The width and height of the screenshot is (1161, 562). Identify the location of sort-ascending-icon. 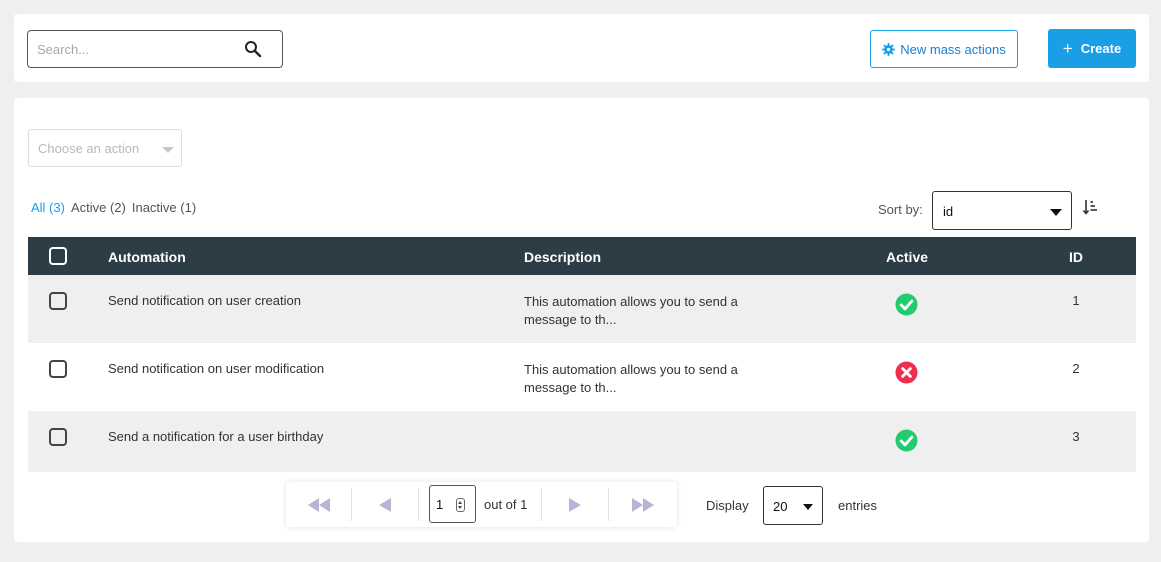
(1090, 207).